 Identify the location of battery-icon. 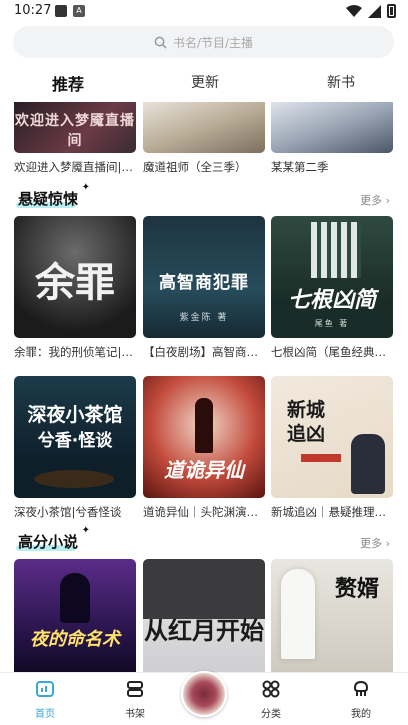
(391, 11).